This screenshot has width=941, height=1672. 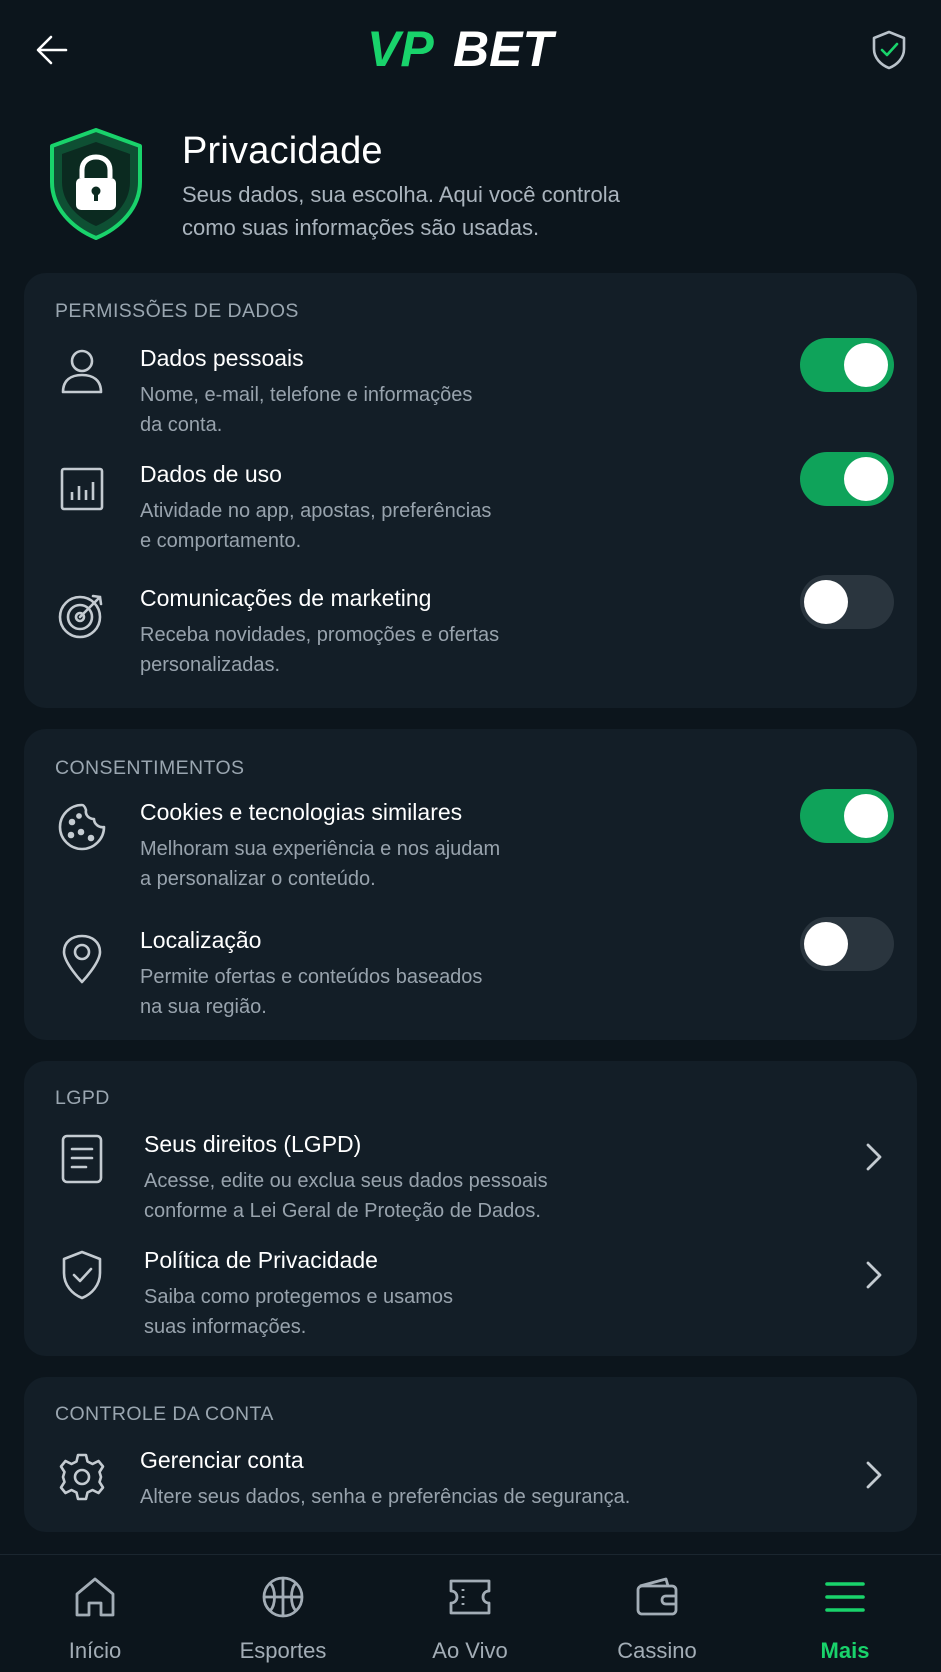 What do you see at coordinates (95, 1597) in the screenshot?
I see `home-icon` at bounding box center [95, 1597].